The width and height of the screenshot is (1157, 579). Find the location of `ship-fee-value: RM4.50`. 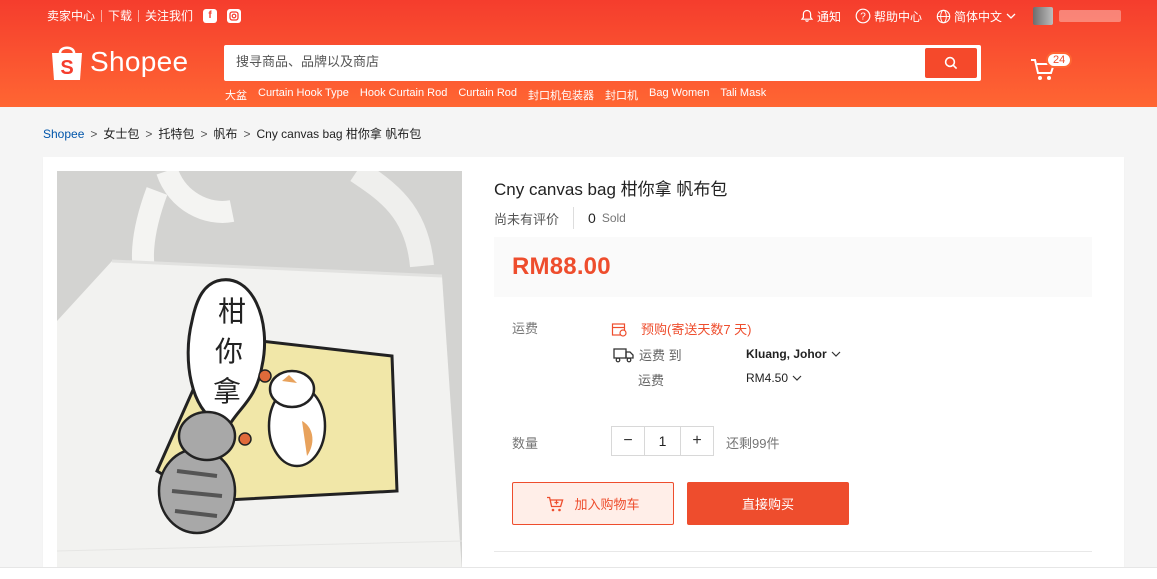

ship-fee-value: RM4.50 is located at coordinates (767, 378).